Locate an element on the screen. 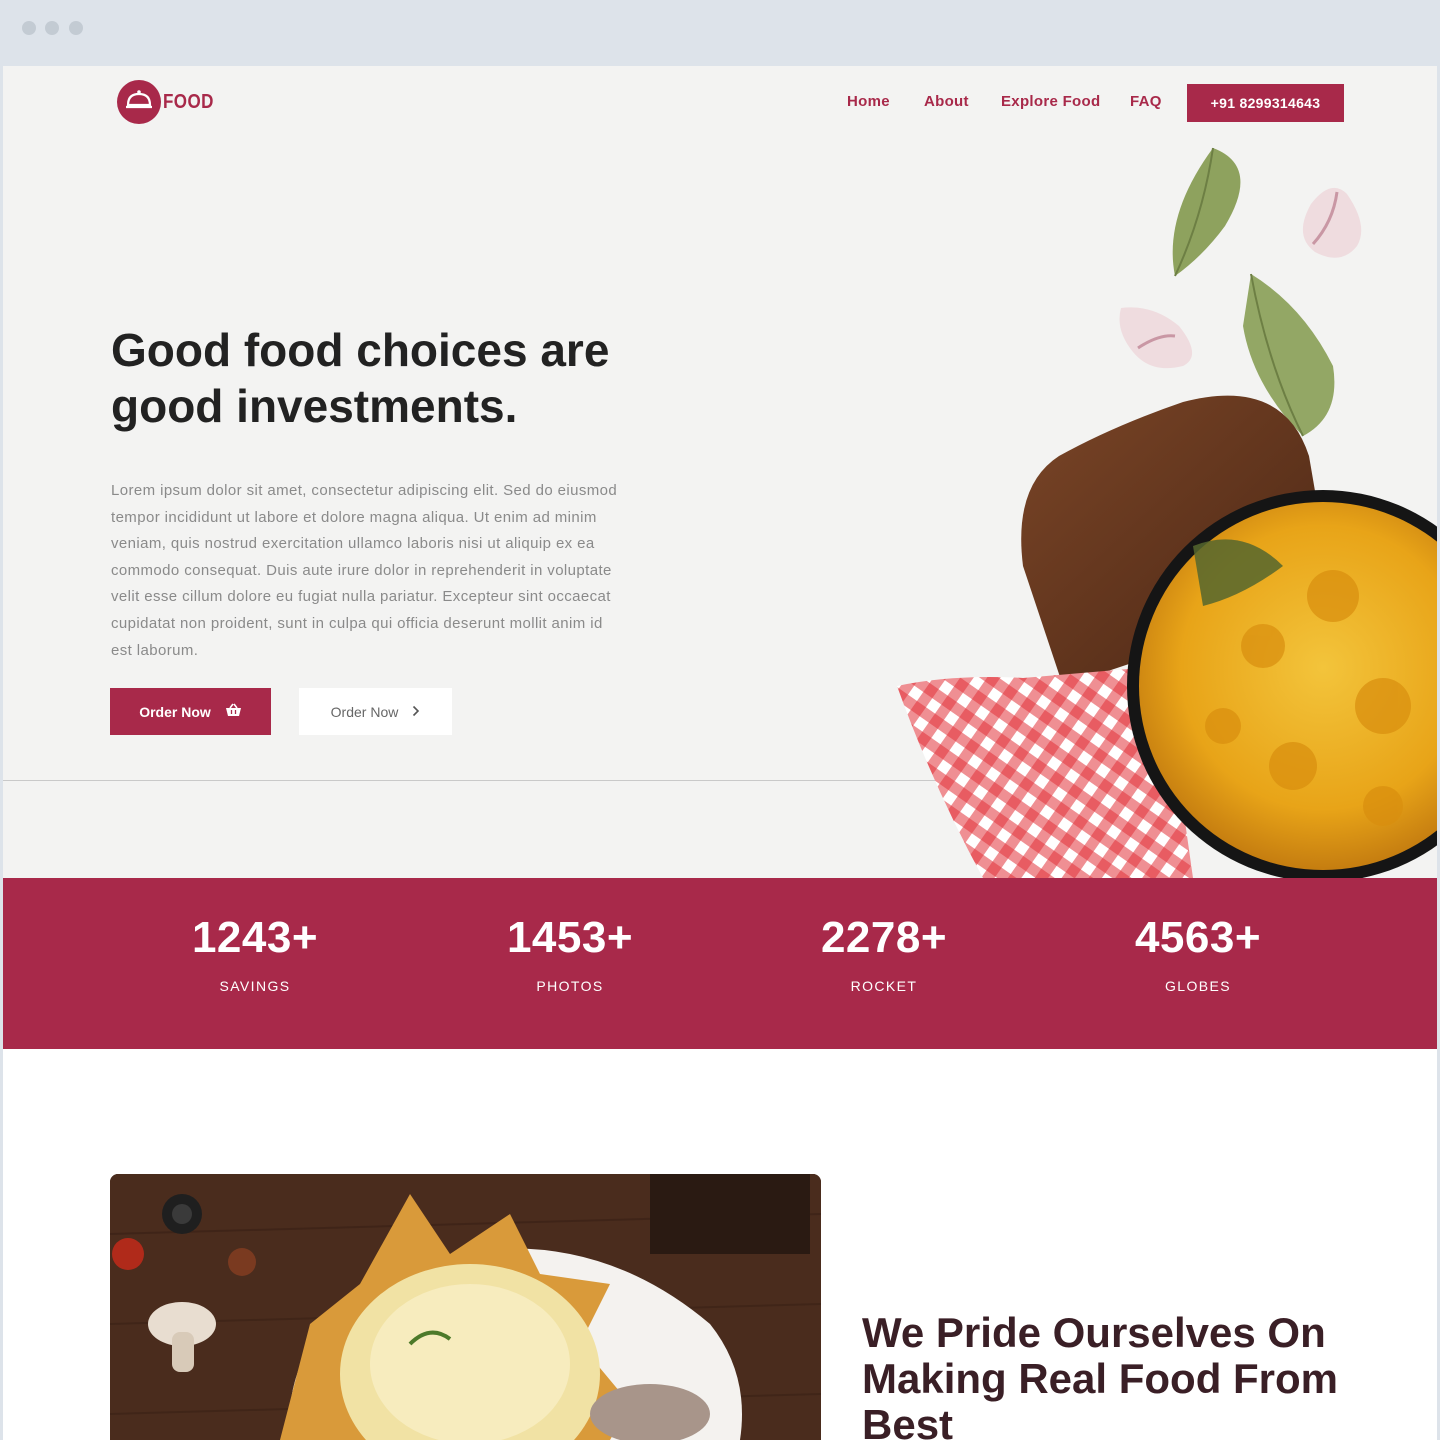  order-now-button: Order Now is located at coordinates (190, 711).